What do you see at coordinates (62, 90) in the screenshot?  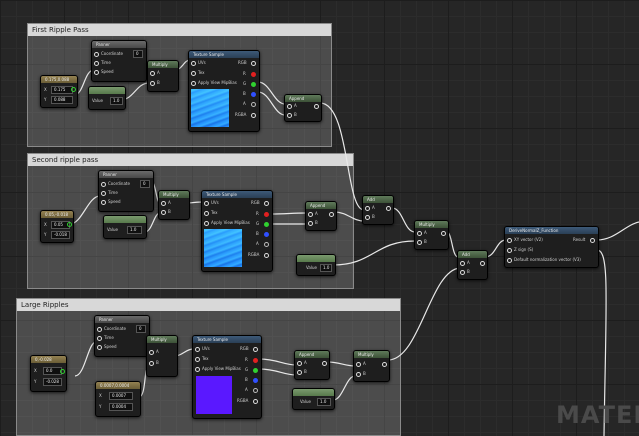 I see `x-value-field: 0.175` at bounding box center [62, 90].